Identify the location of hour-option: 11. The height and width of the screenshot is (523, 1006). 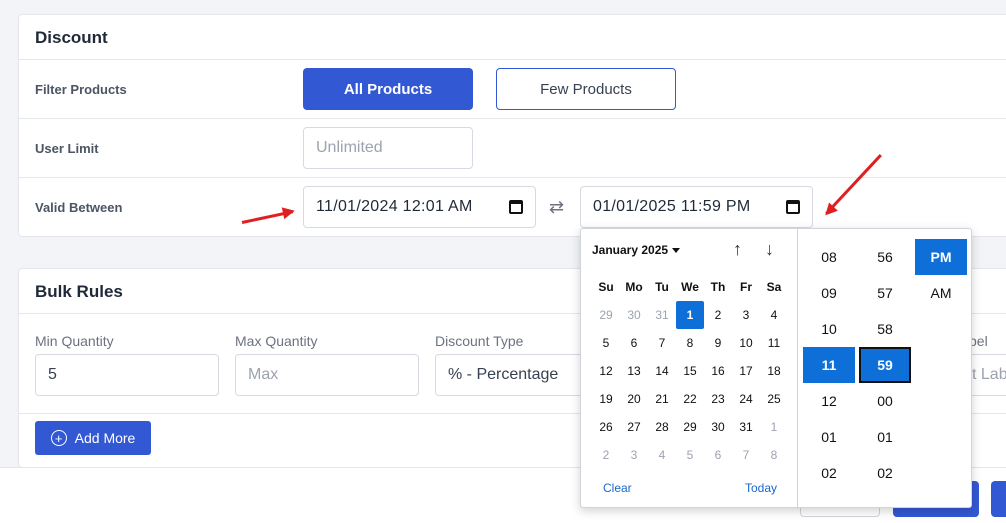
(829, 365).